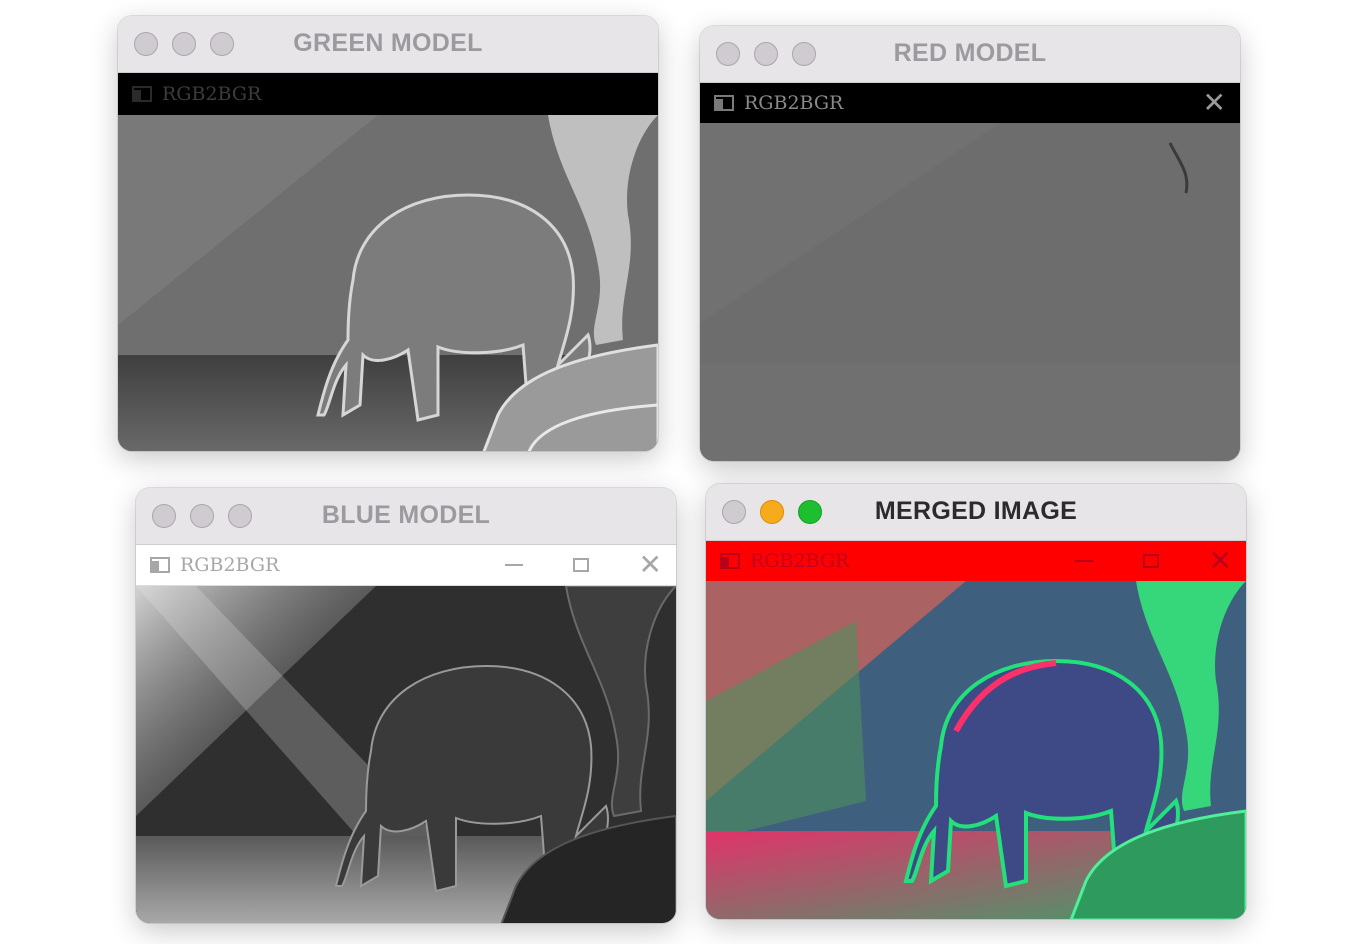 This screenshot has width=1354, height=944. I want to click on window-titlebar: MERGED IMAGE, so click(976, 512).